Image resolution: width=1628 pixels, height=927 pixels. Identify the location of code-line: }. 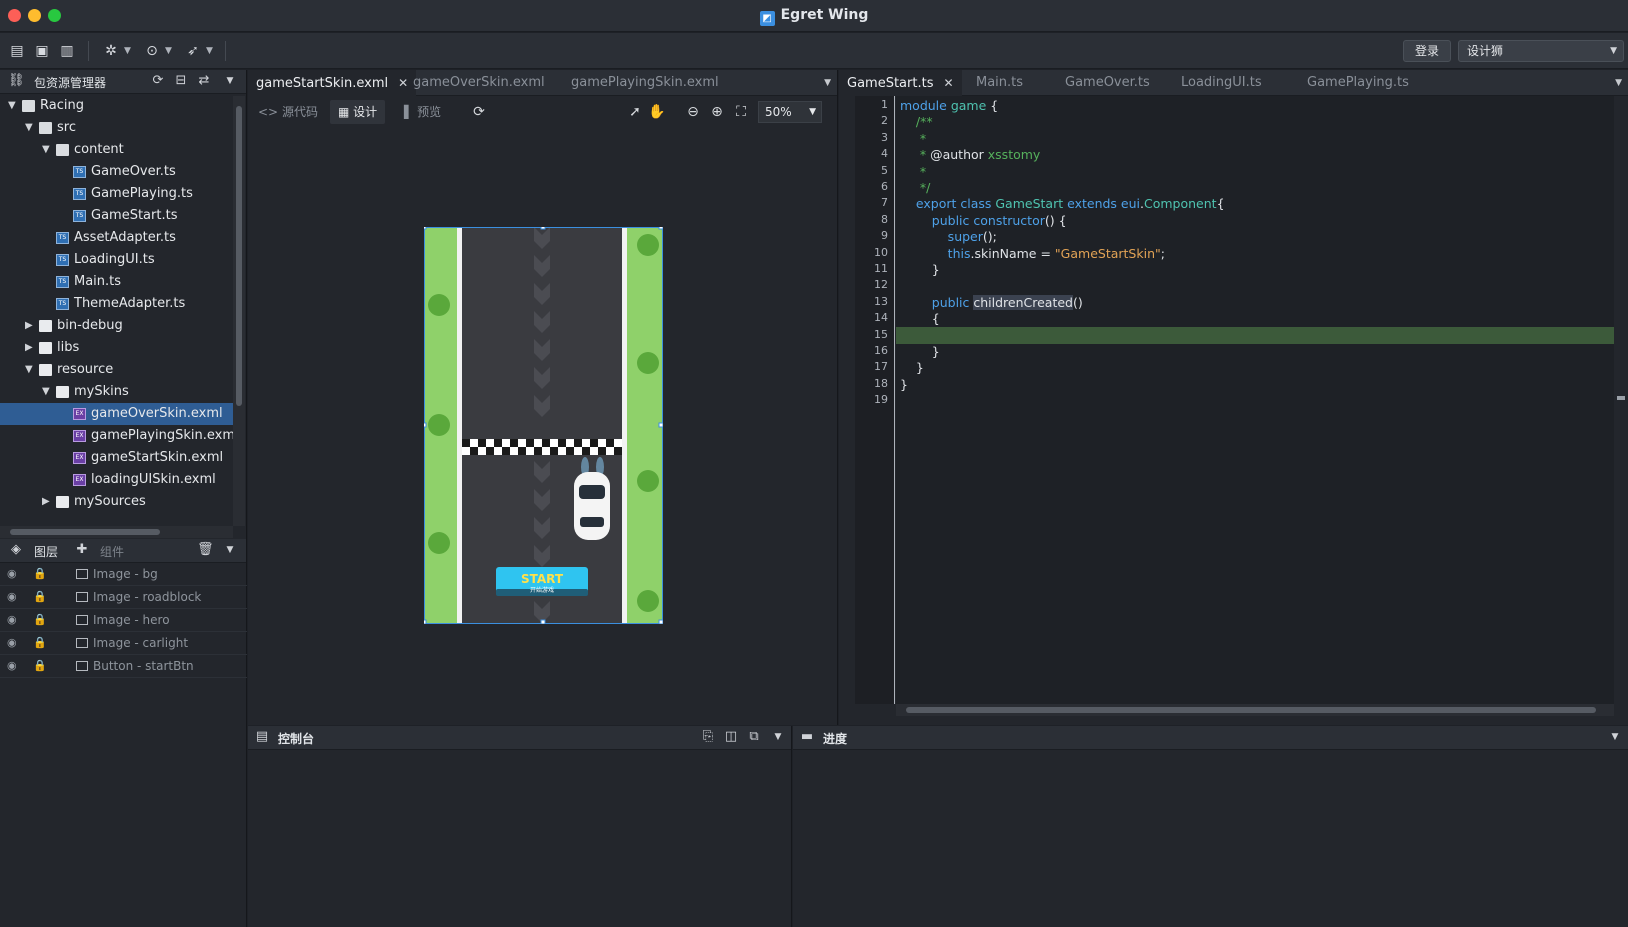
(920, 269).